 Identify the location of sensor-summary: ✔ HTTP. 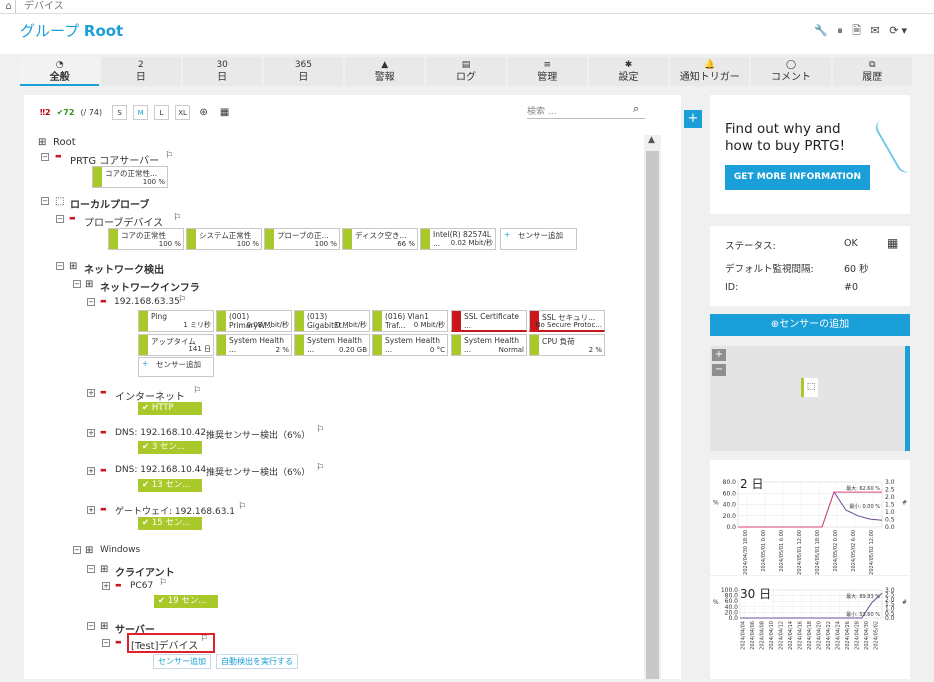
(170, 408).